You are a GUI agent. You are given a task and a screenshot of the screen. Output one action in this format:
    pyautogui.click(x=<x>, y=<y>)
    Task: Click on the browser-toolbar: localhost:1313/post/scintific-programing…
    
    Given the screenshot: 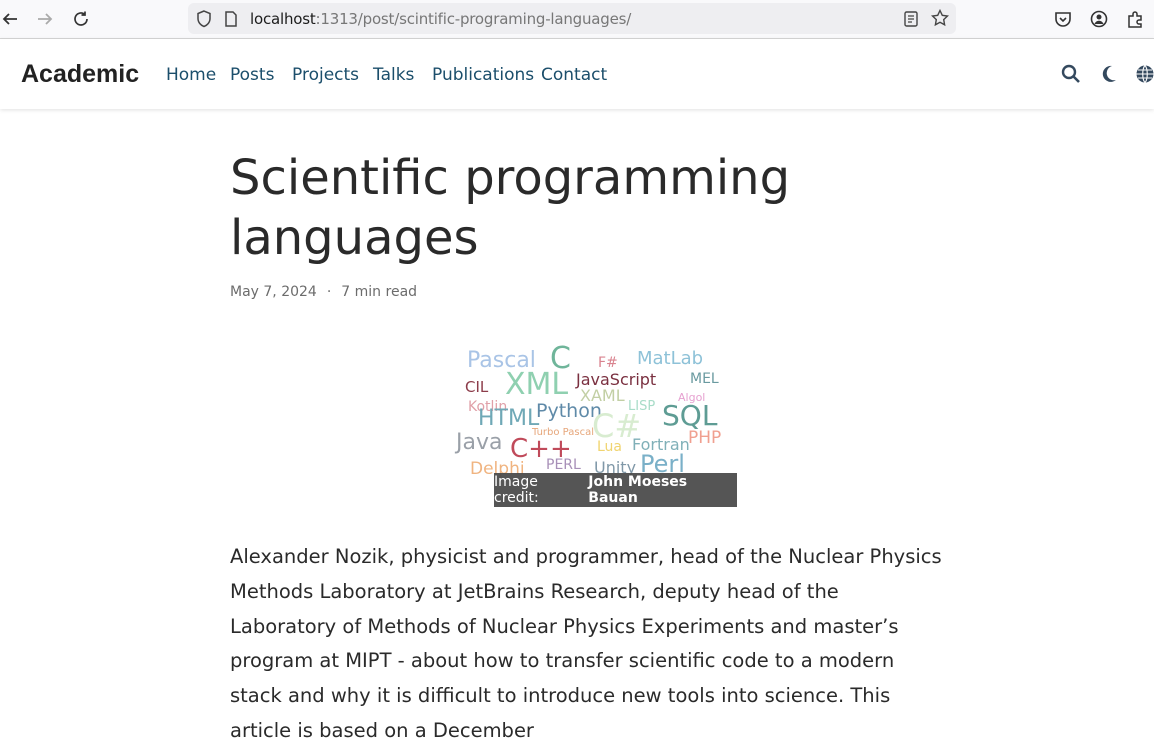 What is the action you would take?
    pyautogui.click(x=577, y=19)
    